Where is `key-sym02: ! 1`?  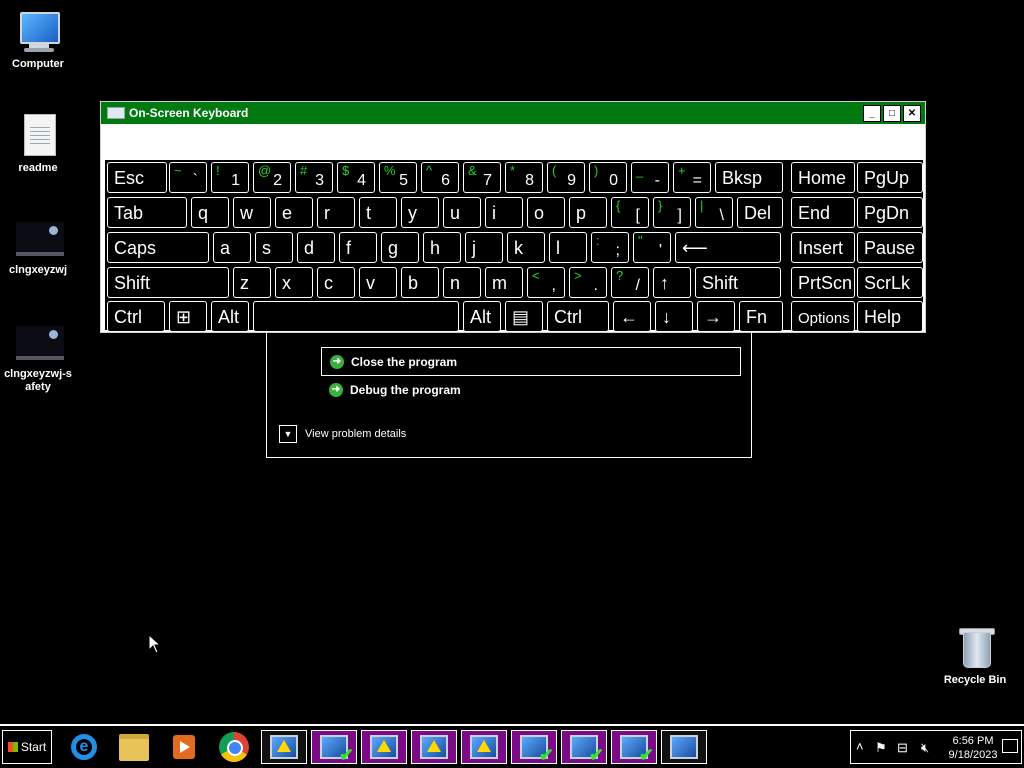 key-sym02: ! 1 is located at coordinates (230, 177).